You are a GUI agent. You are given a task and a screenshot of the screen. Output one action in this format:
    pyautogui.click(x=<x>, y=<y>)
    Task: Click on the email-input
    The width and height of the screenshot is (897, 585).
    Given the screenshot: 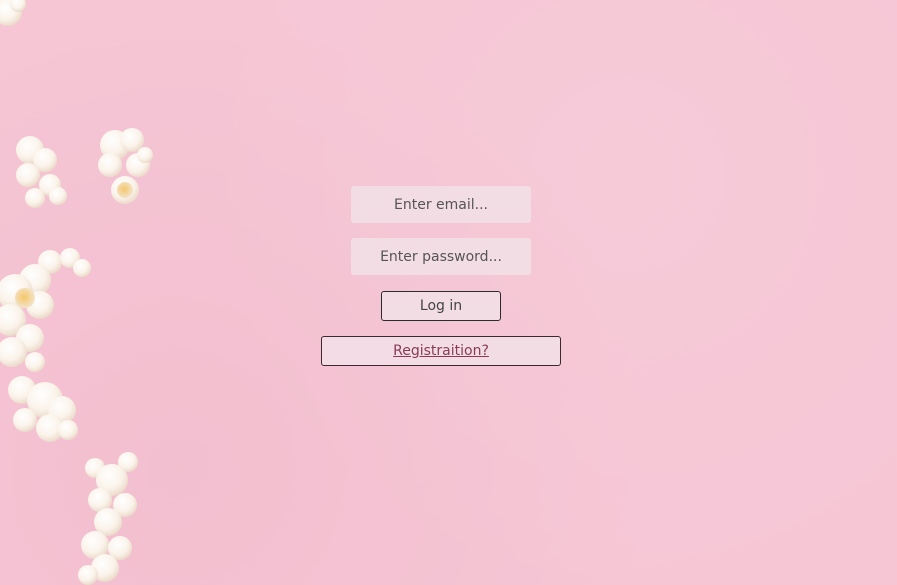 What is the action you would take?
    pyautogui.click(x=441, y=204)
    